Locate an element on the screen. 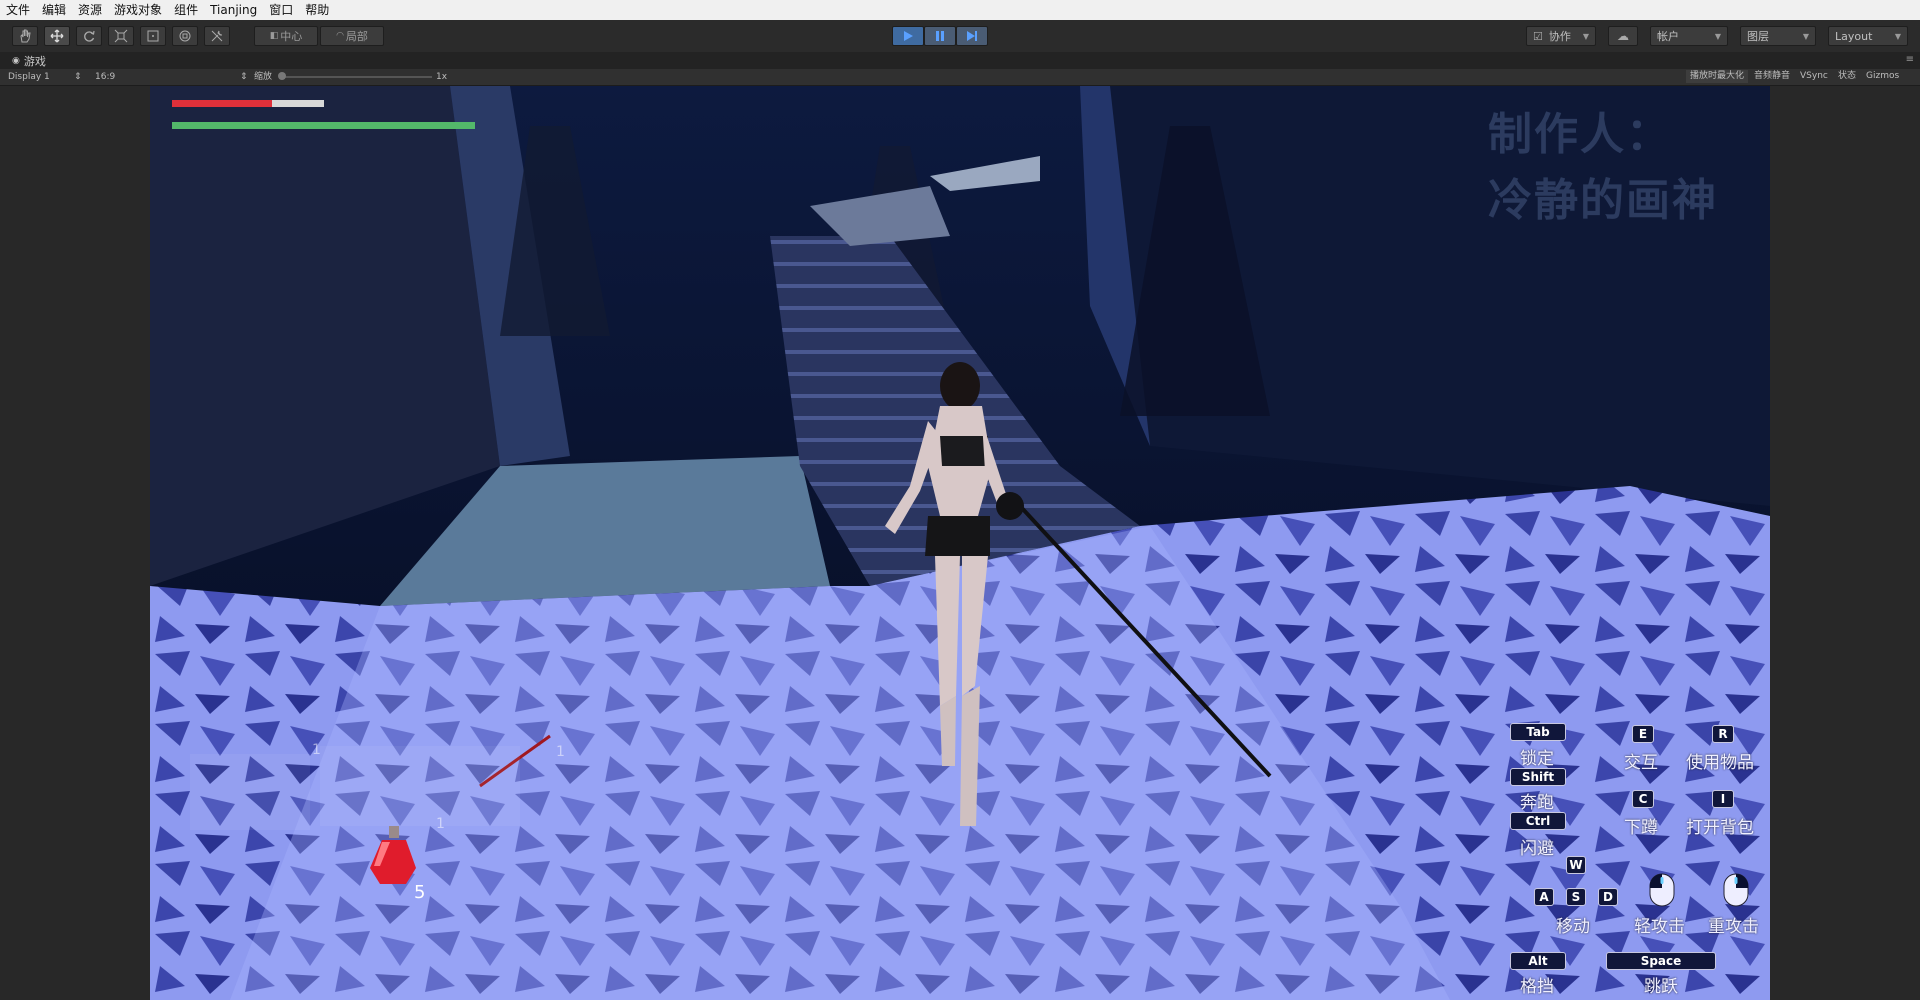  hand-icon is located at coordinates (25, 36).